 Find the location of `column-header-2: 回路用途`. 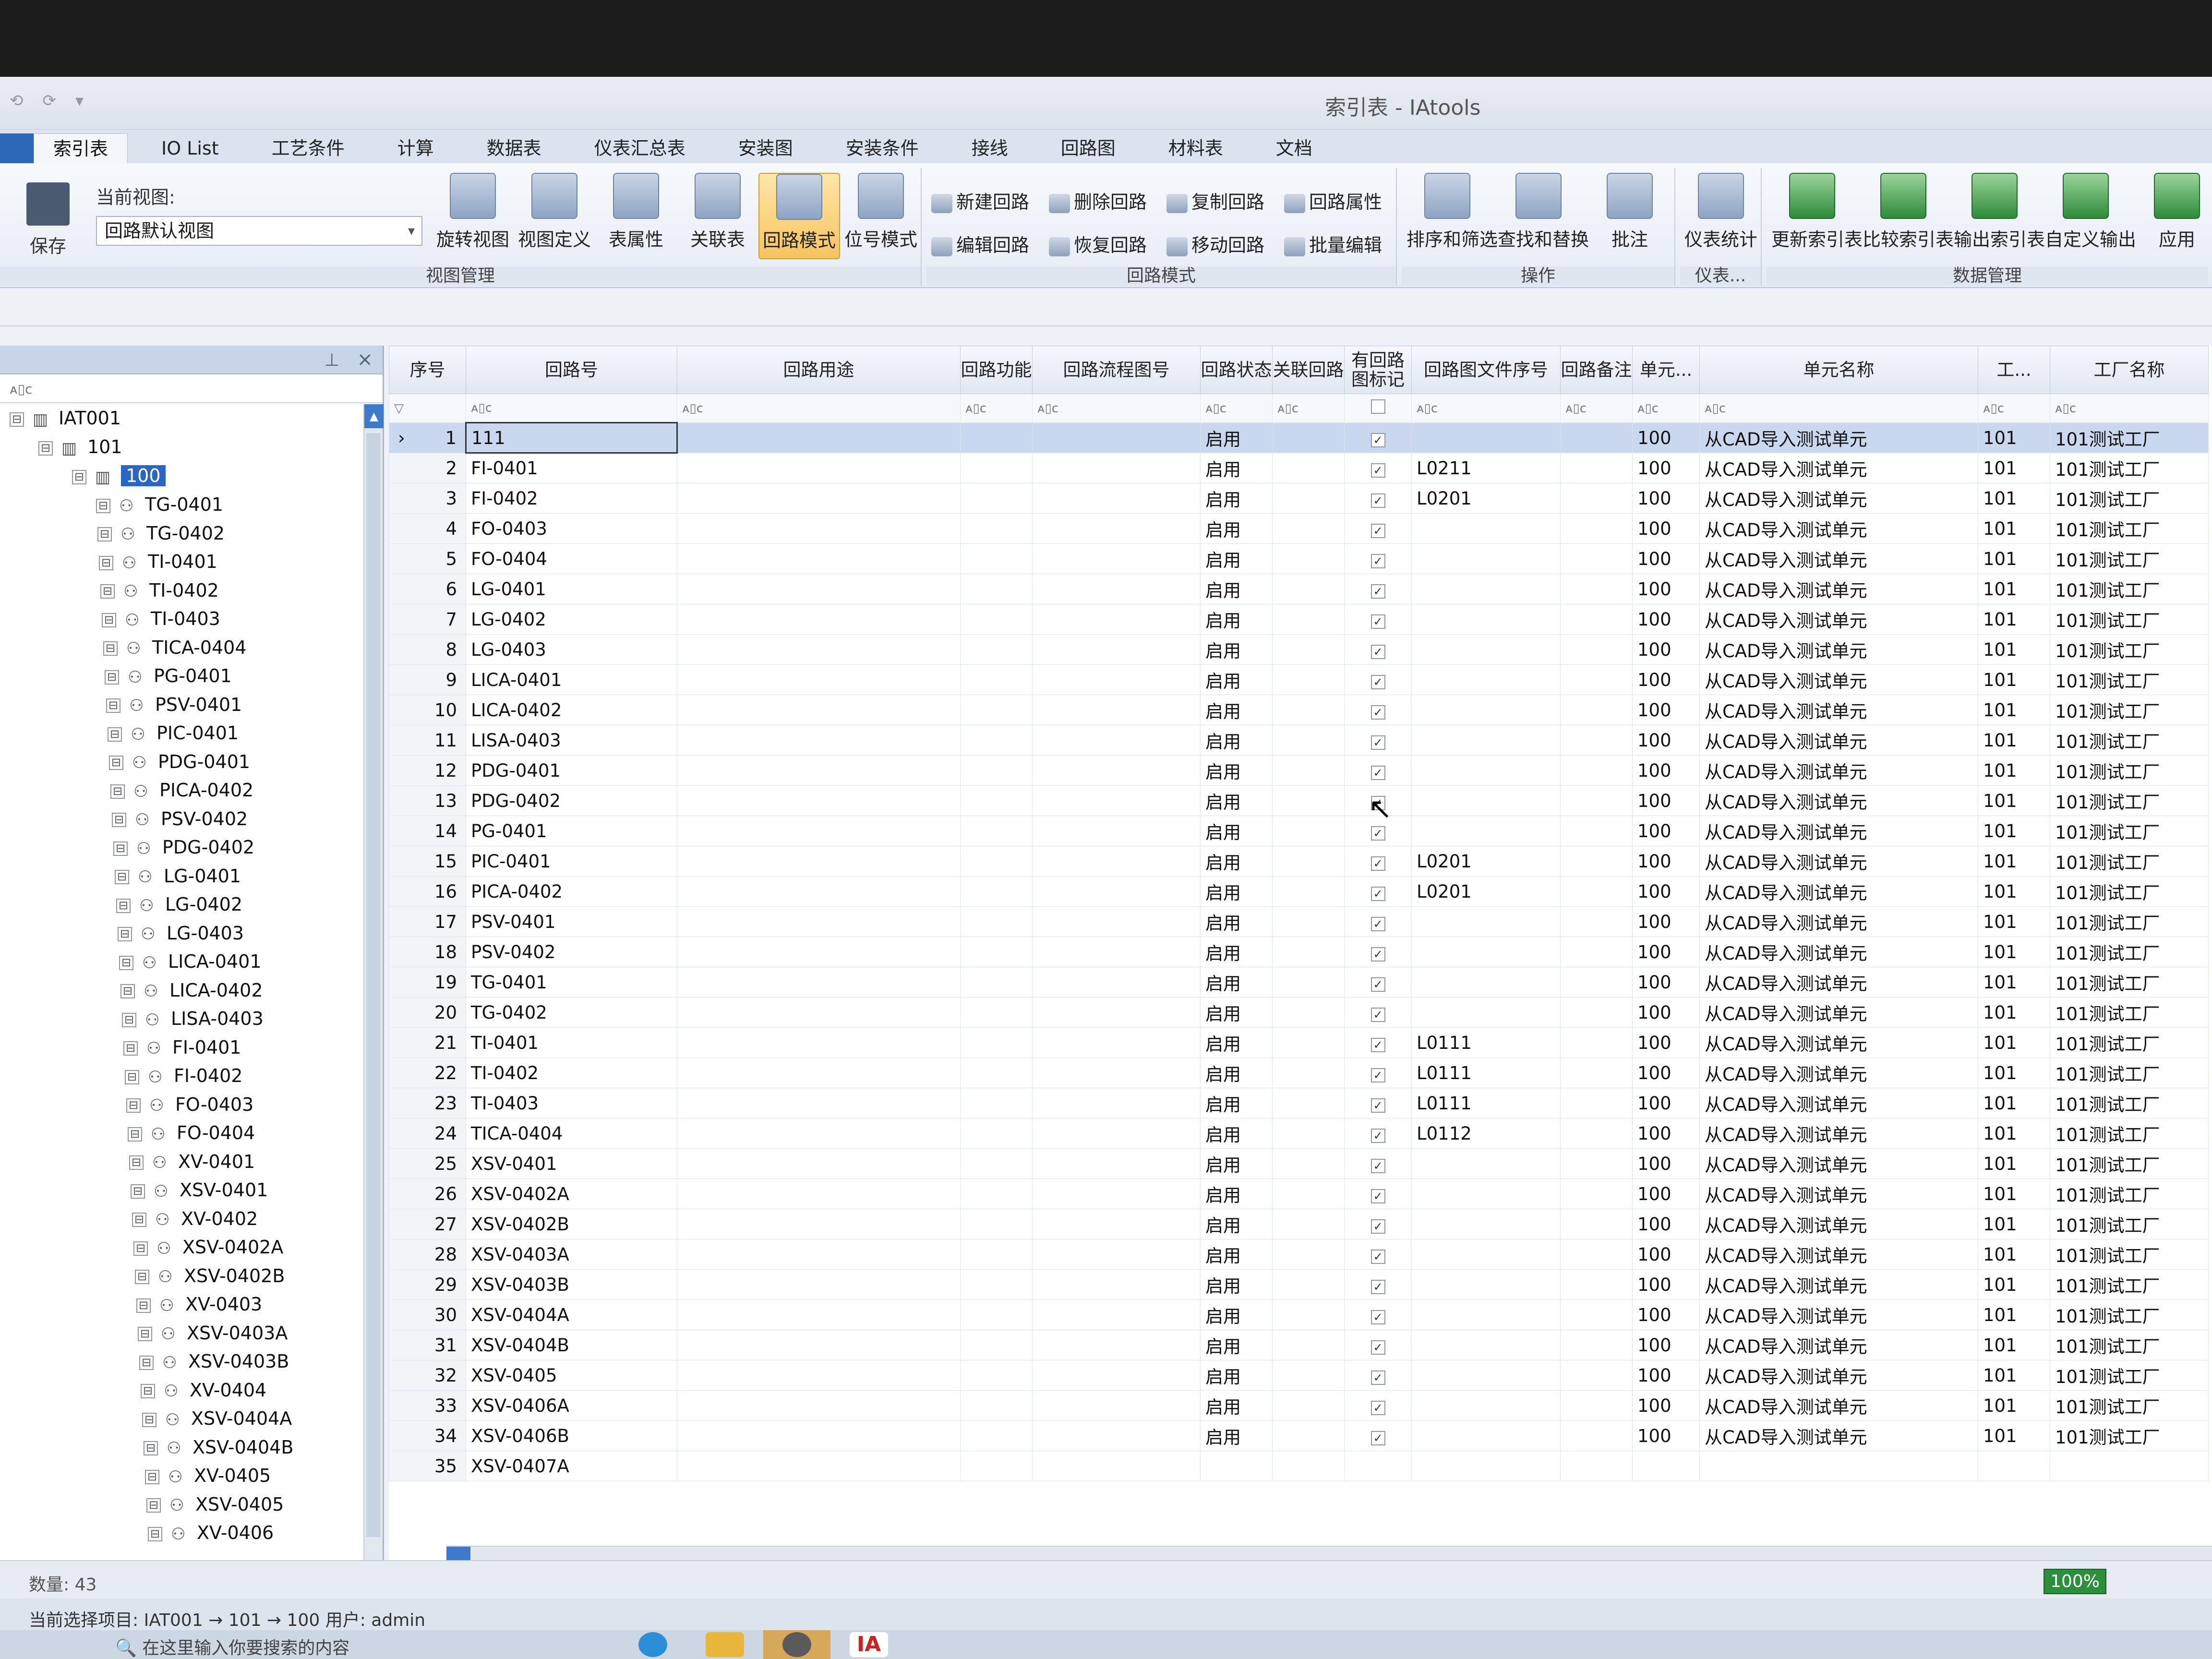

column-header-2: 回路用途 is located at coordinates (819, 370).